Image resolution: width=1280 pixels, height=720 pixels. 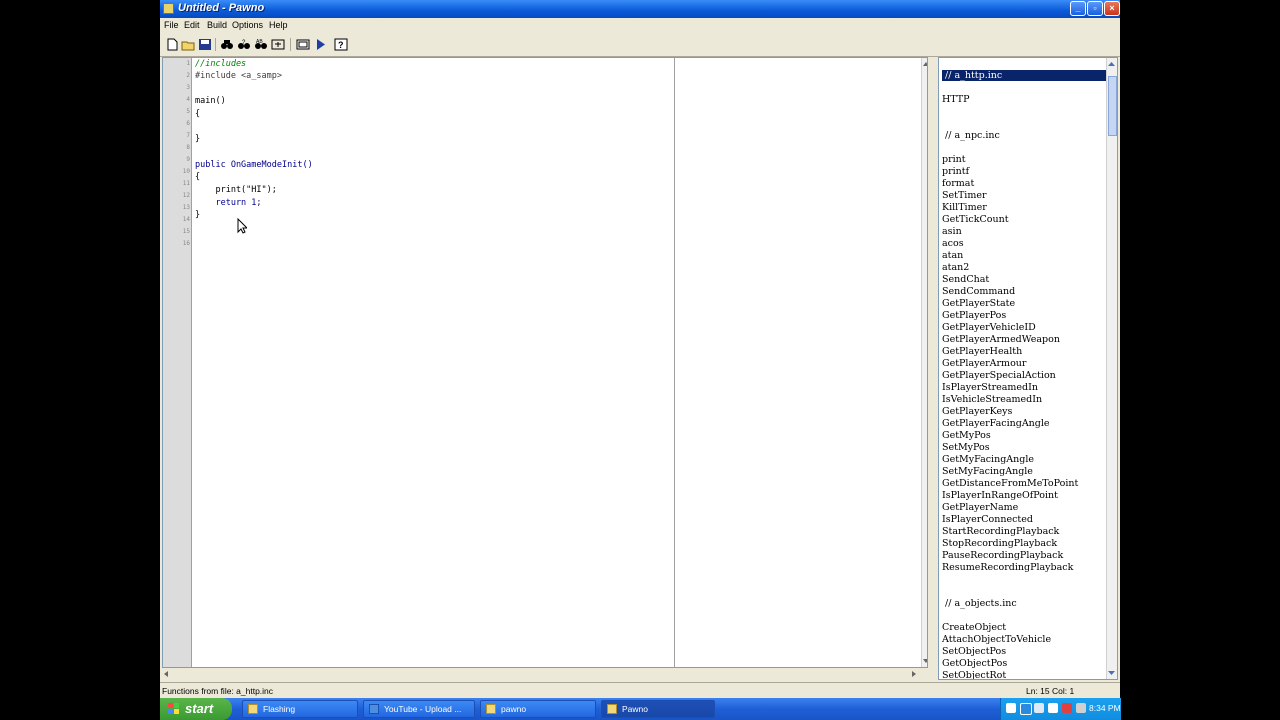 What do you see at coordinates (999, 375) in the screenshot?
I see `function-item: GetPlayerSpecialAction` at bounding box center [999, 375].